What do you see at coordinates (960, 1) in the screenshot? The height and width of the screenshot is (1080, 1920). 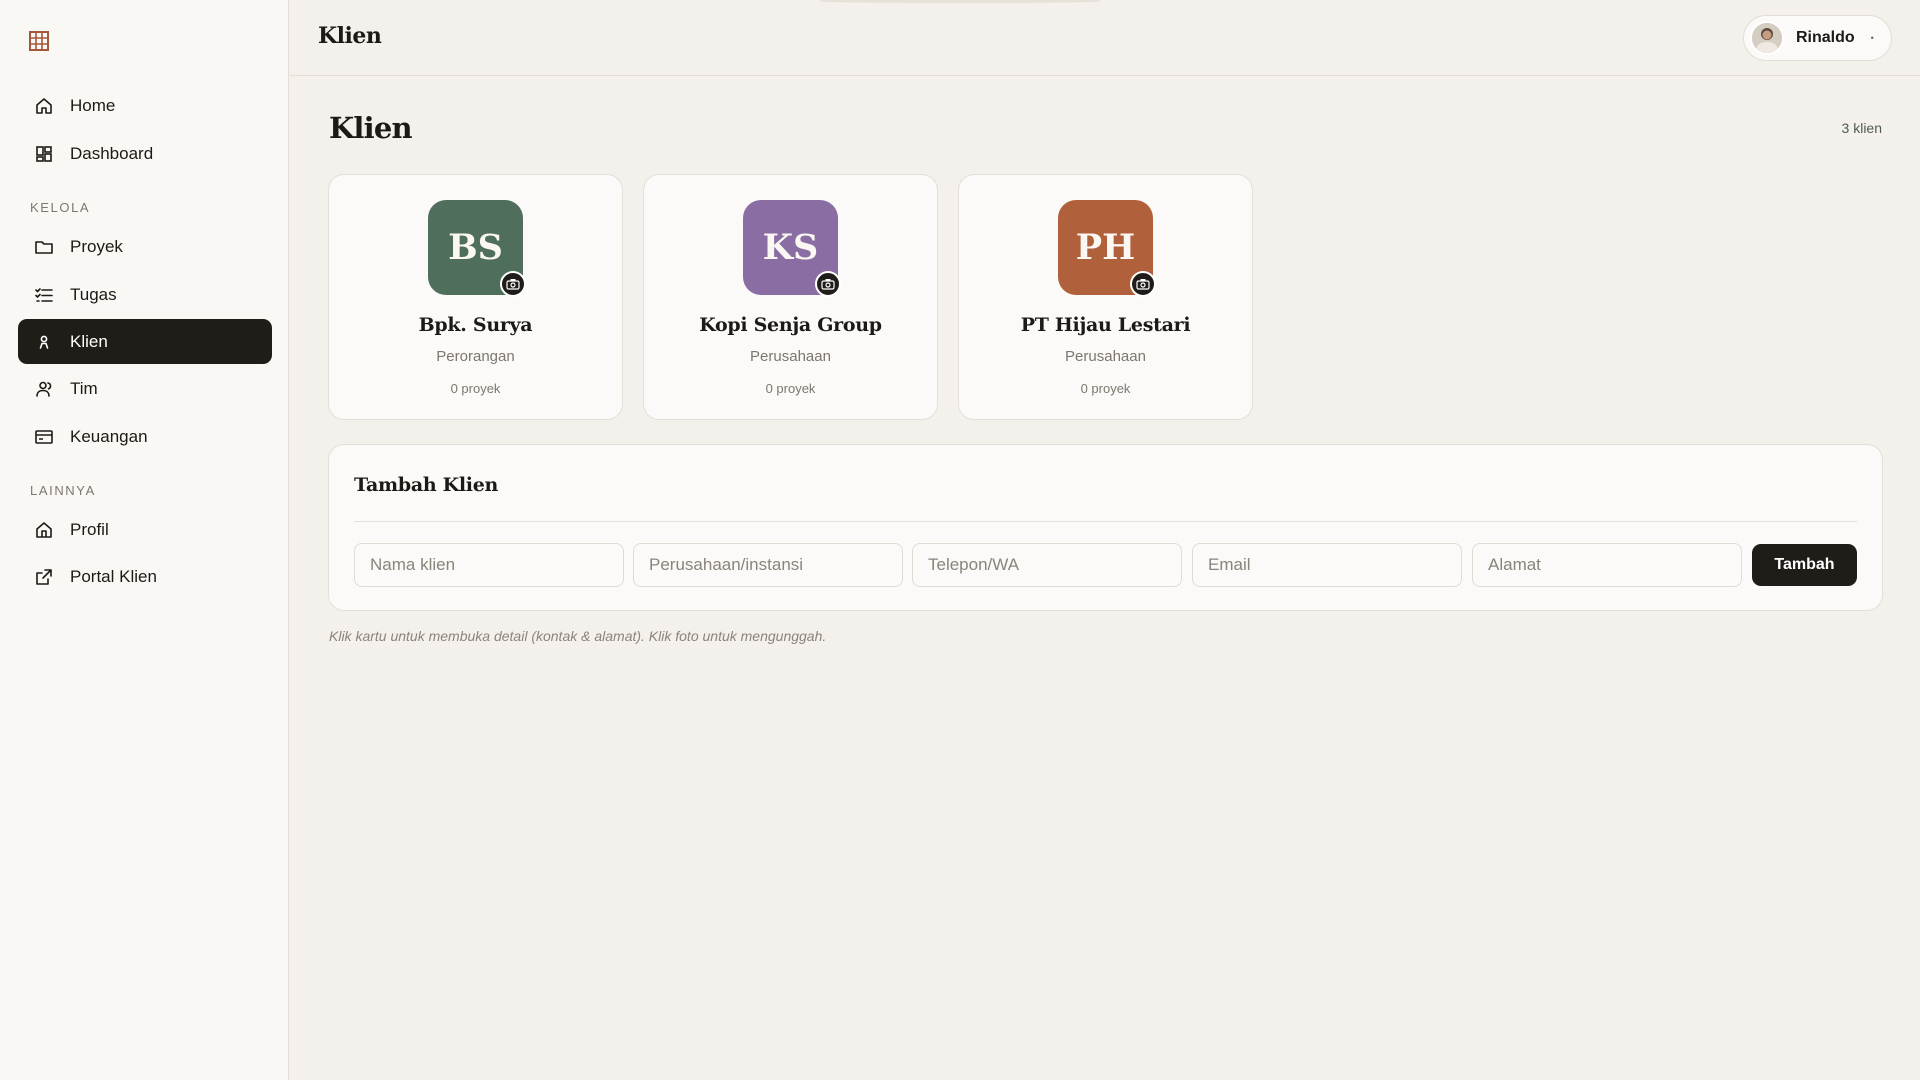 I see `top-divider-shadow` at bounding box center [960, 1].